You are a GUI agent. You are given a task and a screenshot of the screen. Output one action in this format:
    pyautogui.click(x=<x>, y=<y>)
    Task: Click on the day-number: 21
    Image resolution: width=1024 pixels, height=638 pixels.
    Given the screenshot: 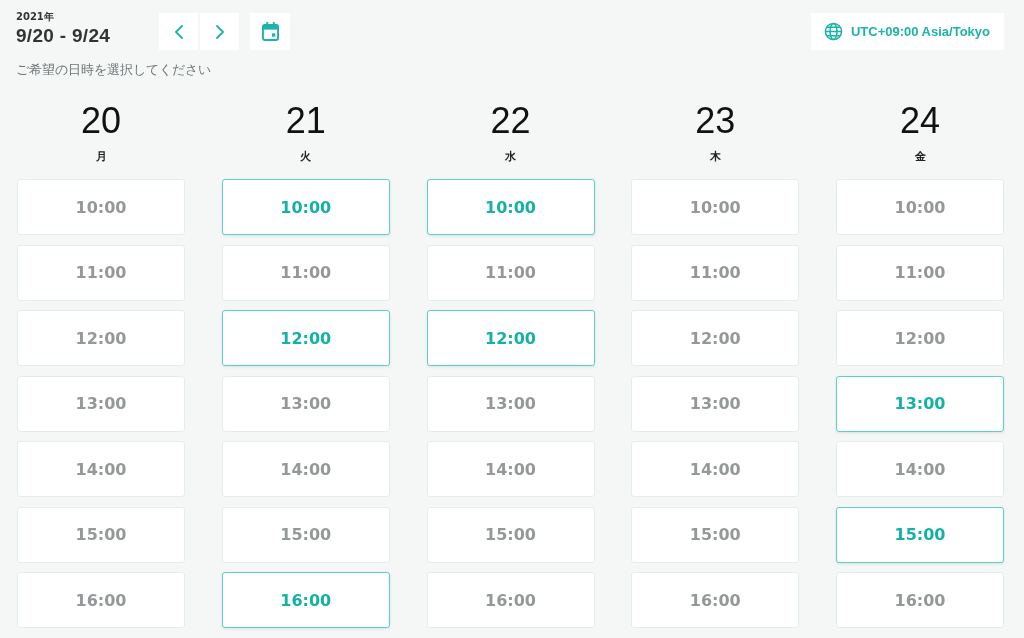 What is the action you would take?
    pyautogui.click(x=305, y=121)
    